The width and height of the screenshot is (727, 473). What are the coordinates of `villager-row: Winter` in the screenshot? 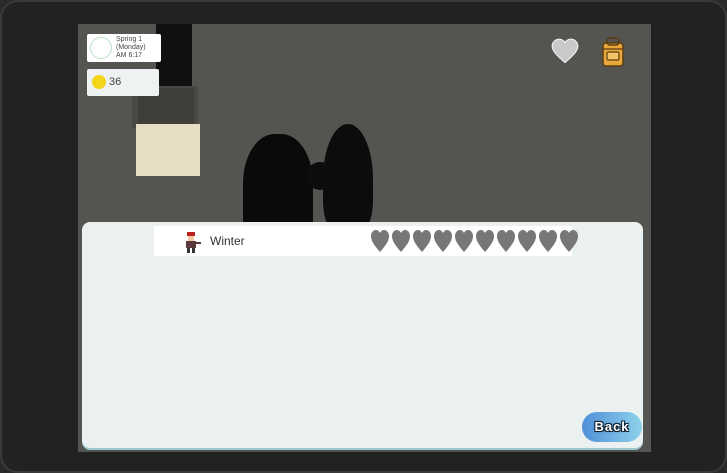 It's located at (366, 241).